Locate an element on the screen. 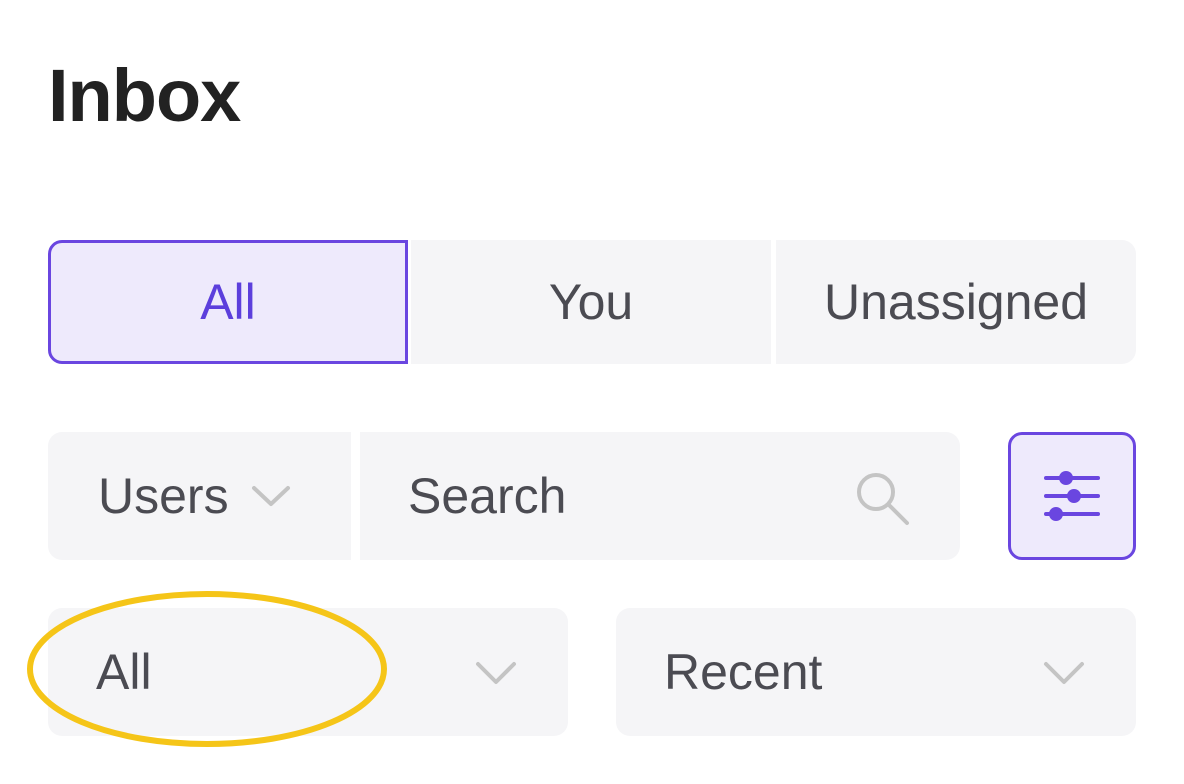 Image resolution: width=1184 pixels, height=784 pixels. sliders-icon is located at coordinates (1072, 496).